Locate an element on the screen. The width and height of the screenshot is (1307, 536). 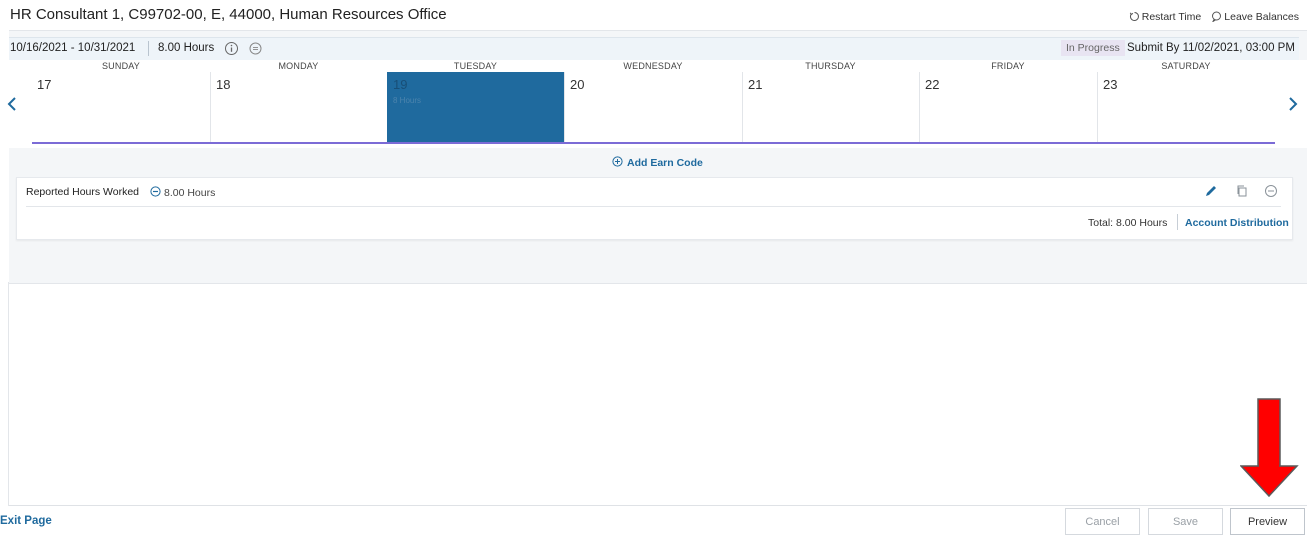
period-divider is located at coordinates (148, 48).